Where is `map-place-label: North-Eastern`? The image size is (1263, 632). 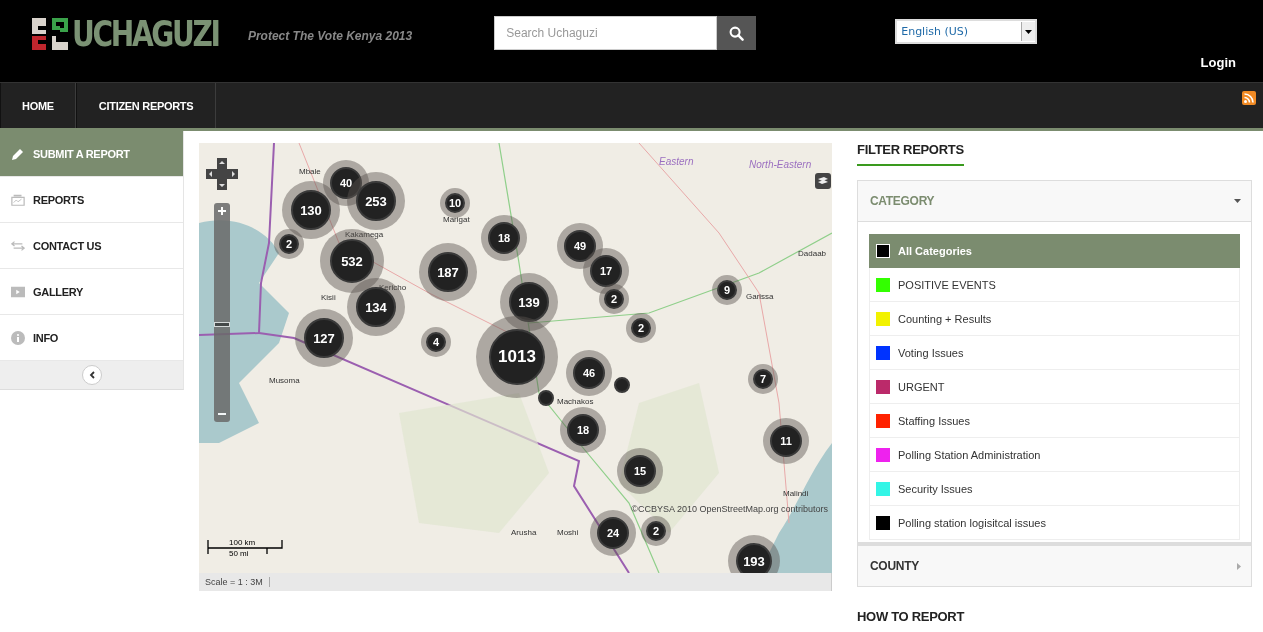 map-place-label: North-Eastern is located at coordinates (780, 164).